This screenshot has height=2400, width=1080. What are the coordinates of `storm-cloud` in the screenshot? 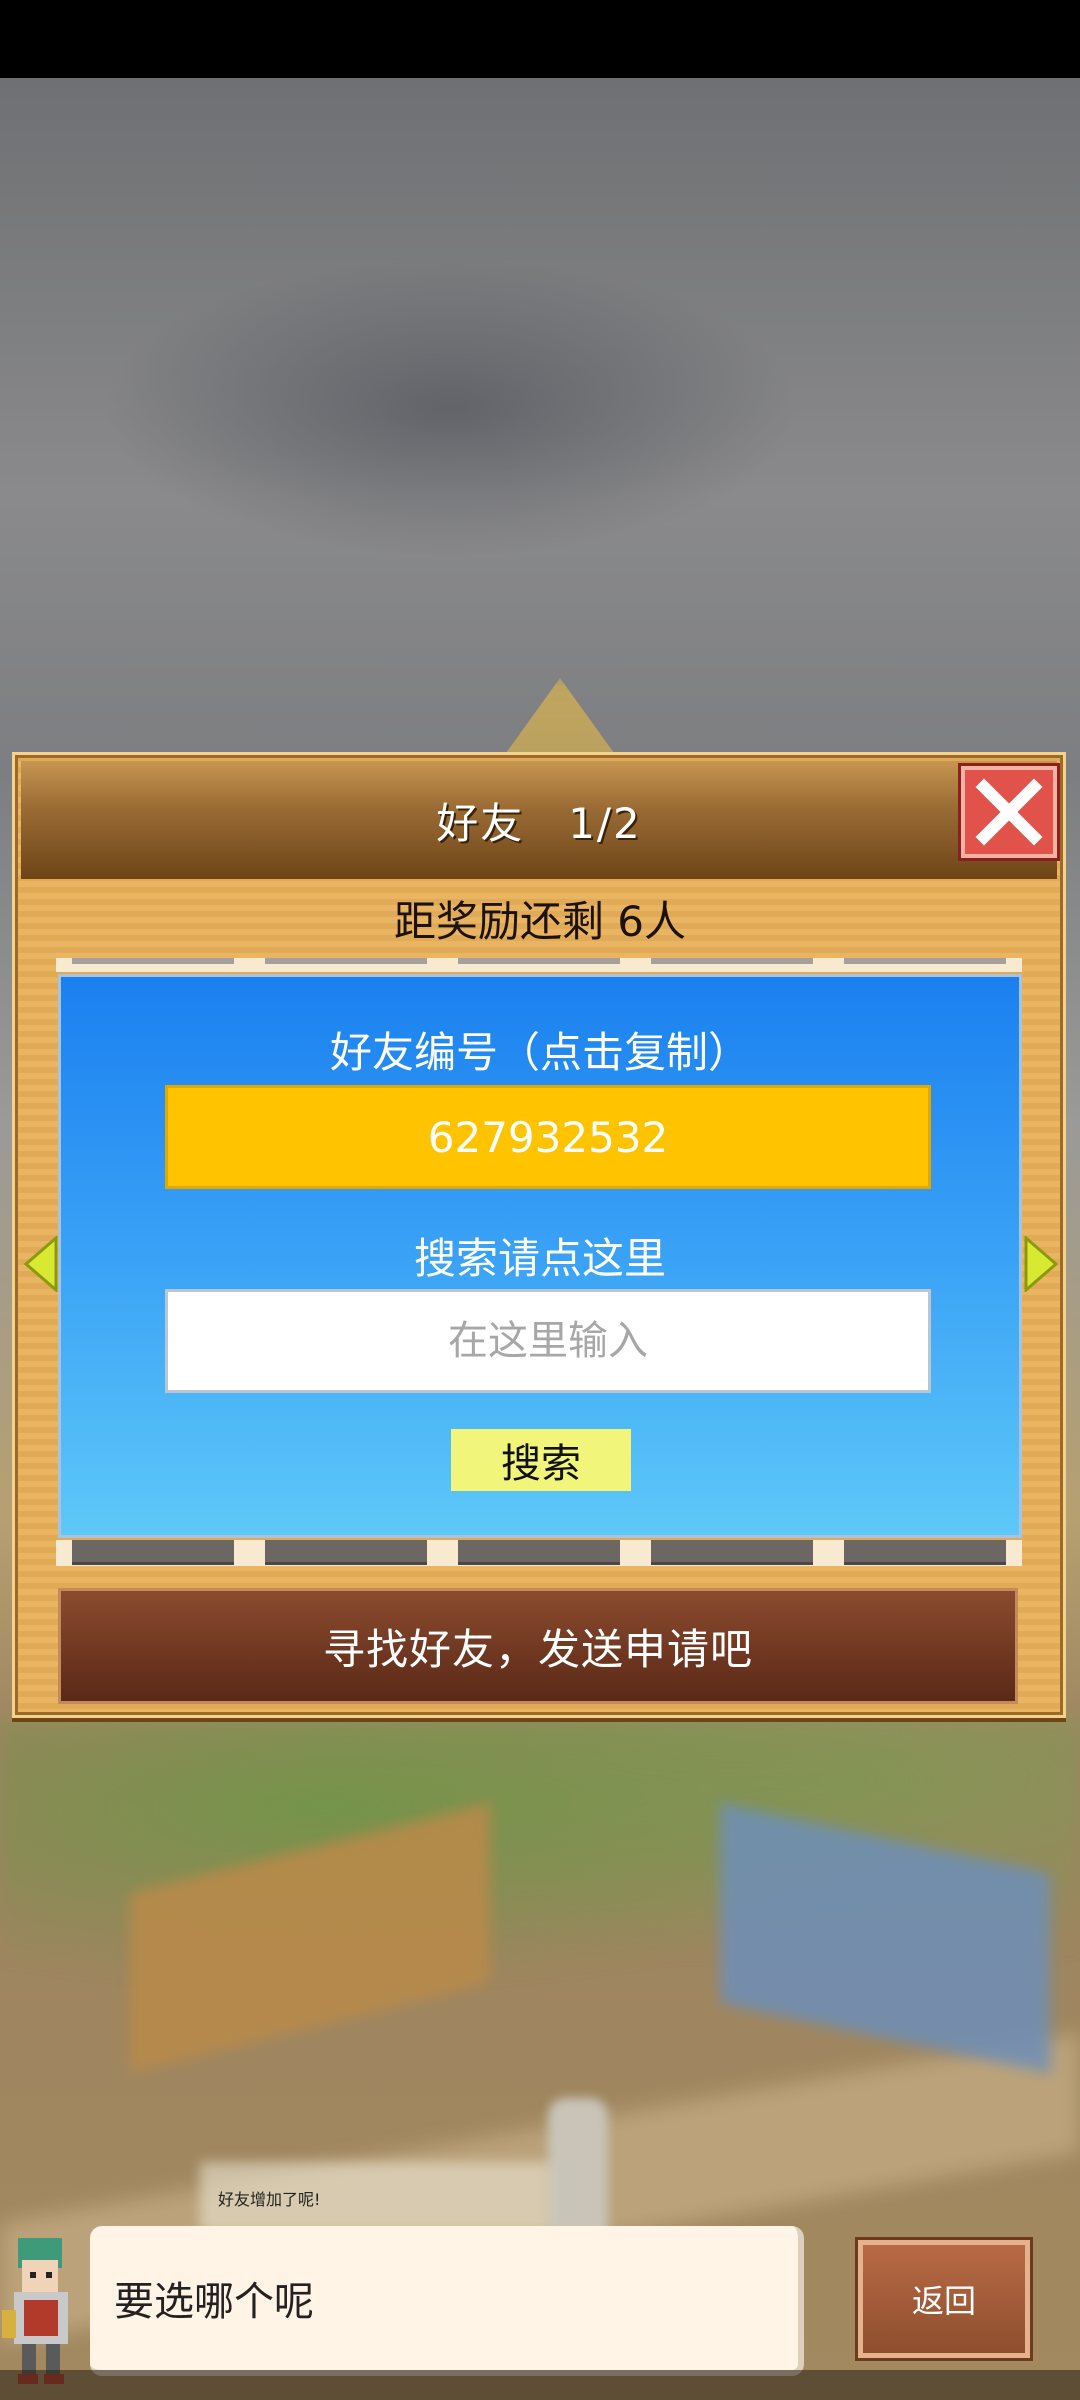 It's located at (450, 408).